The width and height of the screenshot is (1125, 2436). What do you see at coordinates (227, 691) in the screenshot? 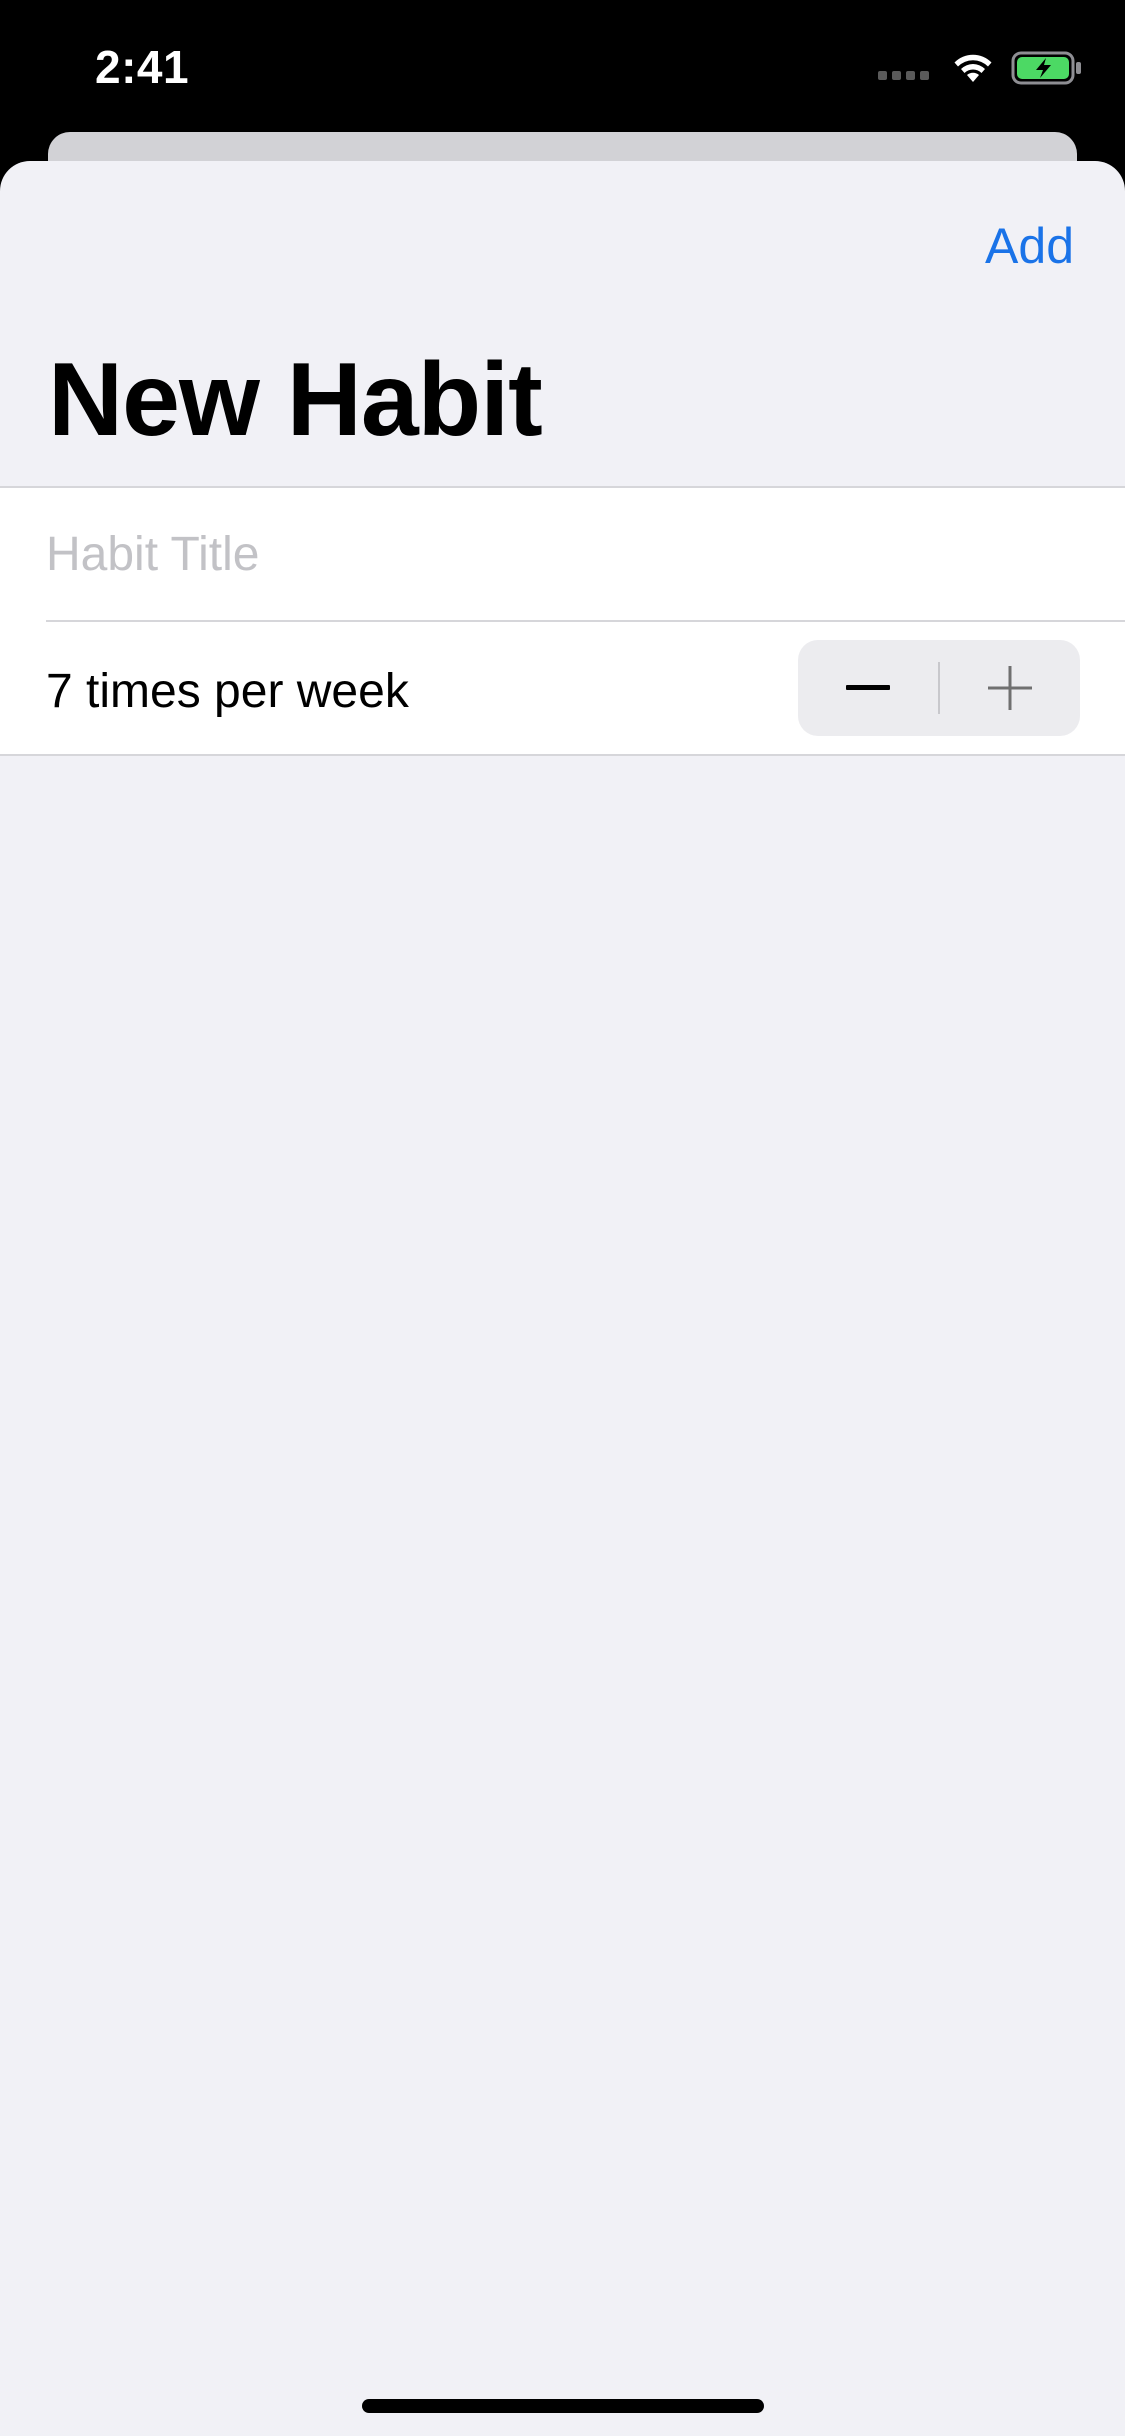
I see `frequency-label: 7 times per week` at bounding box center [227, 691].